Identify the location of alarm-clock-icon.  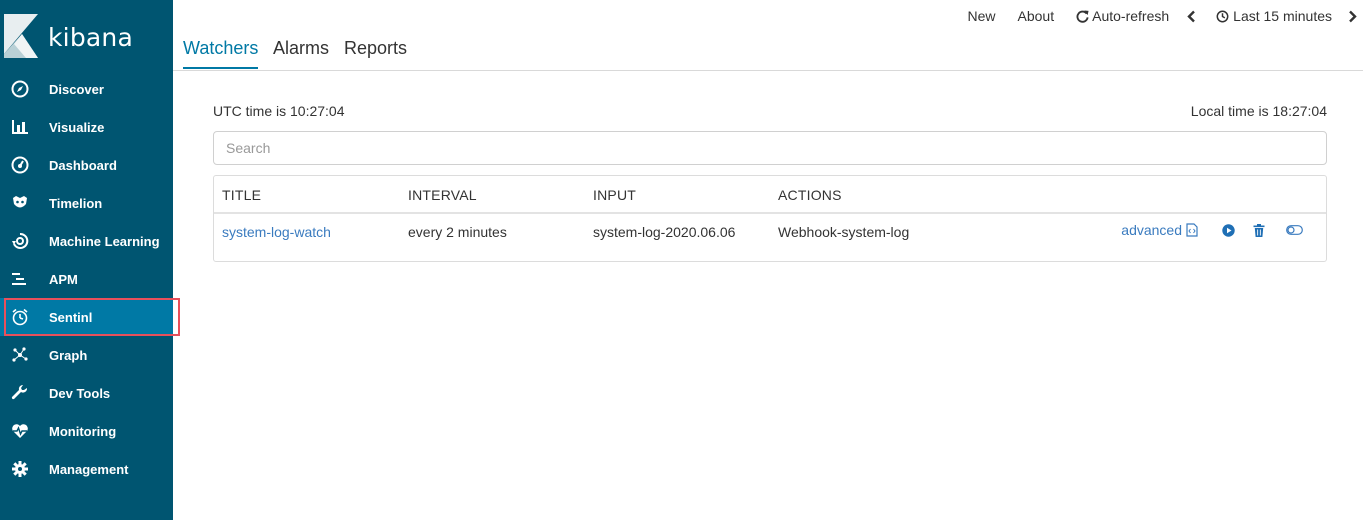
(20, 317).